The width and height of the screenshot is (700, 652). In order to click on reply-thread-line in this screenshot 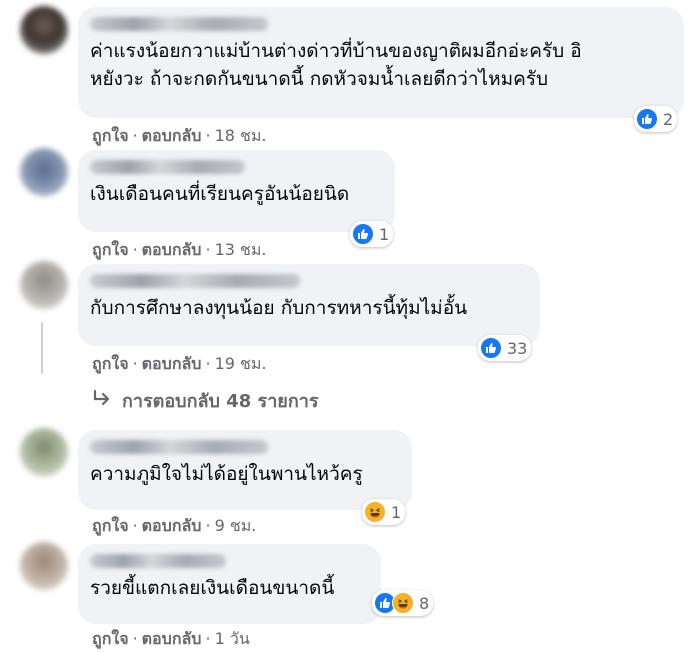, I will do `click(42, 348)`.